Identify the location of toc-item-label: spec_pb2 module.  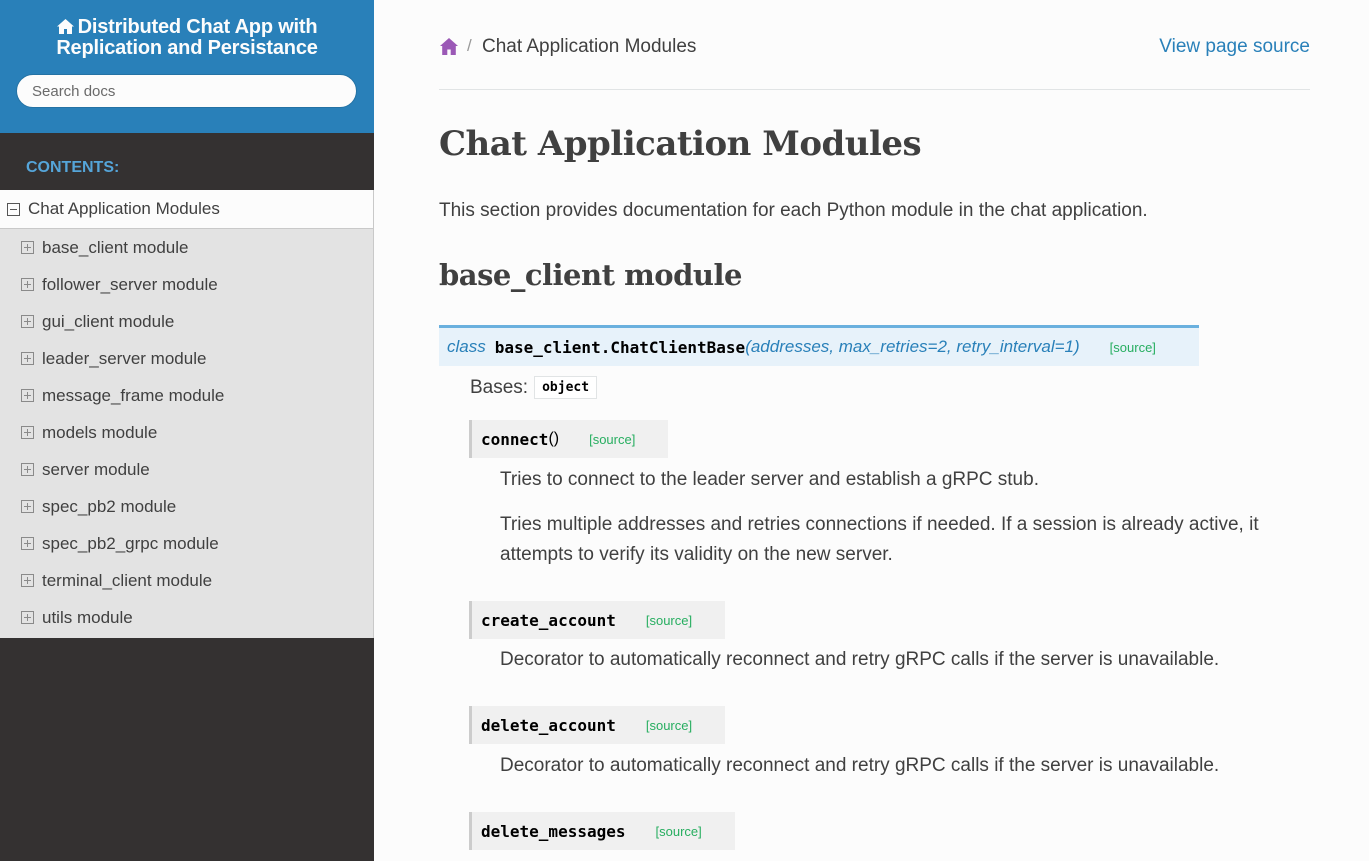
(109, 506).